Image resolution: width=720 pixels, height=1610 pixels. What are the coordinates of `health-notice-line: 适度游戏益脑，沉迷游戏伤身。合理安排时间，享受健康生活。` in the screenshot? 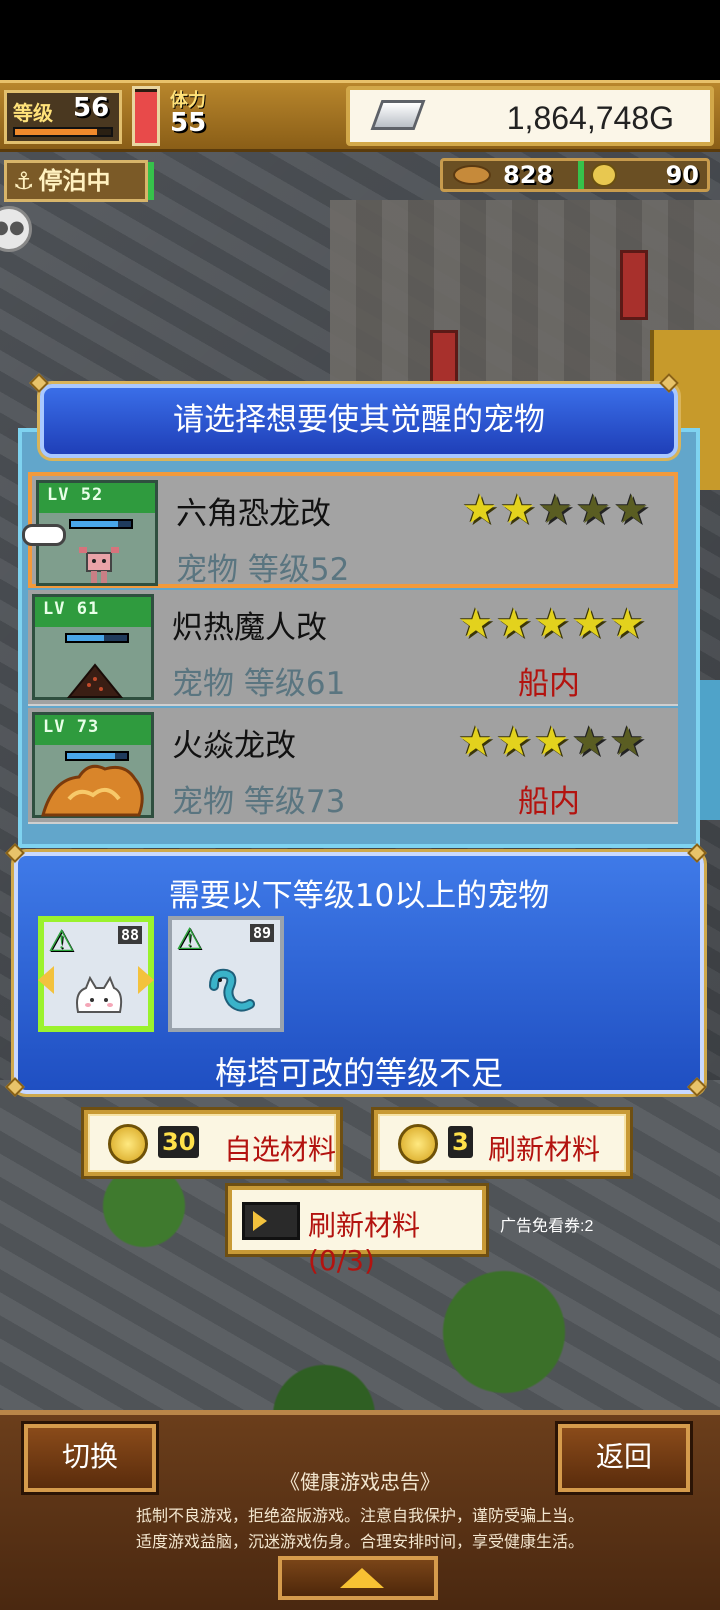 It's located at (359, 1541).